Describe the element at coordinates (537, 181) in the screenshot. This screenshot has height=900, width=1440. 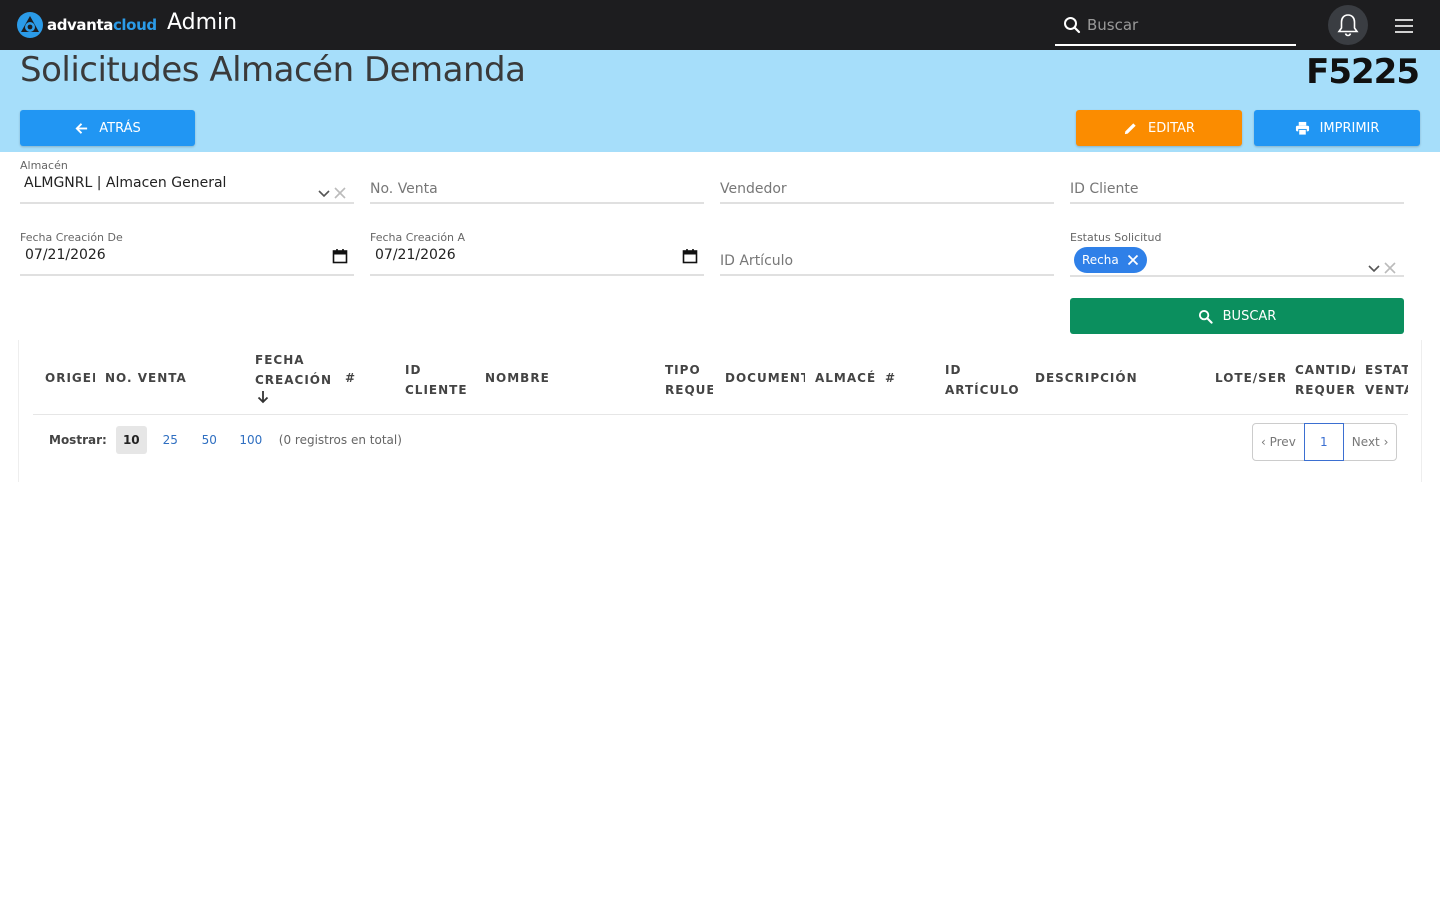
I see `no-venta-field: No. Venta` at that location.